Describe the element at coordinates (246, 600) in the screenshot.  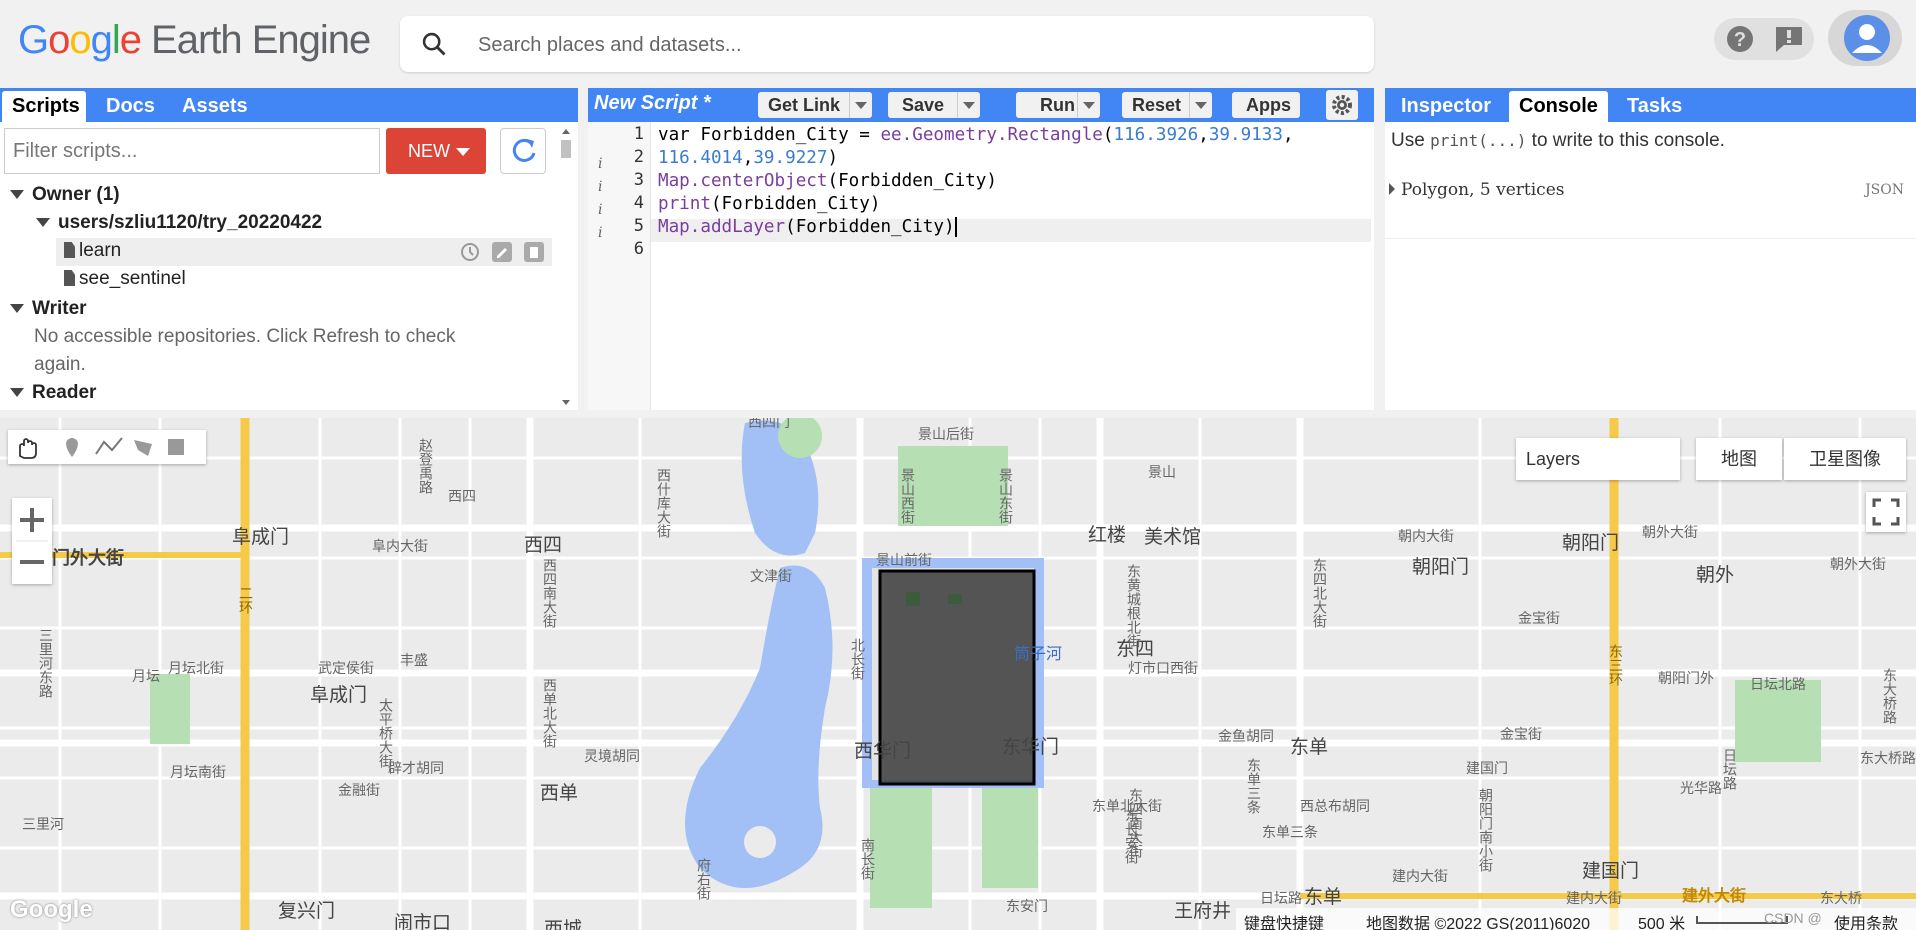
I see `map-label: 二环` at that location.